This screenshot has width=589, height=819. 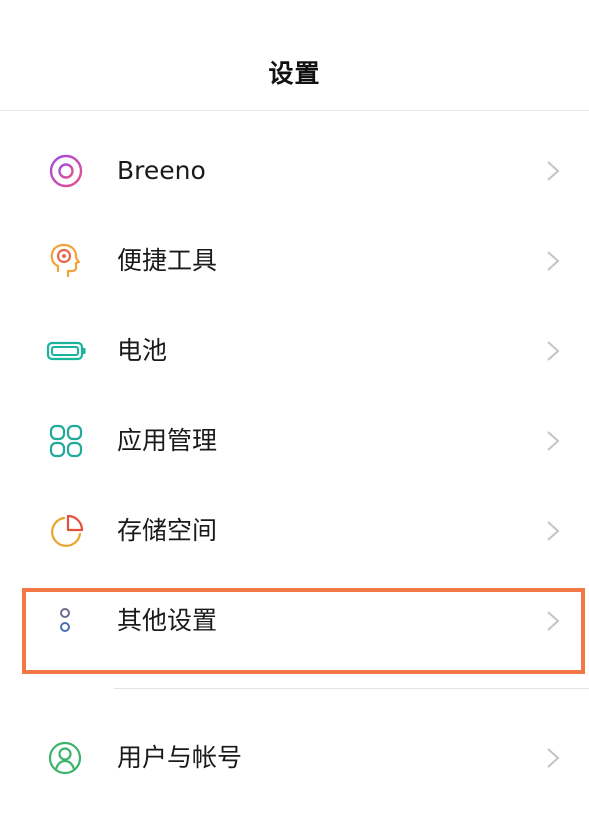 What do you see at coordinates (294, 351) in the screenshot?
I see `settings-item-battery: 电池` at bounding box center [294, 351].